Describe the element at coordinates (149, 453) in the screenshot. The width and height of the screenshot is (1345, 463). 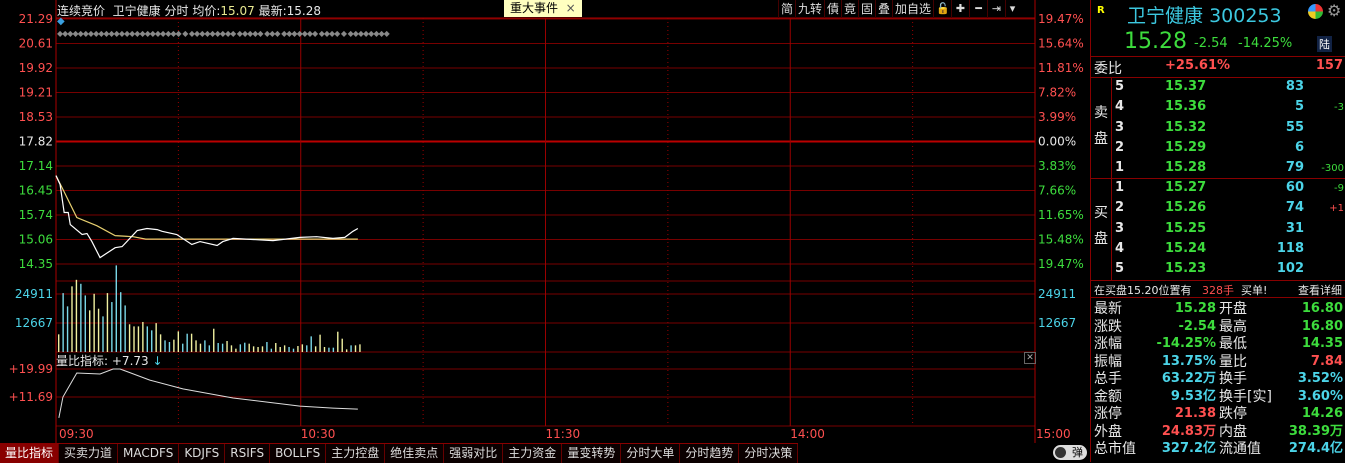
I see `indicator-tab: MACDFS` at that location.